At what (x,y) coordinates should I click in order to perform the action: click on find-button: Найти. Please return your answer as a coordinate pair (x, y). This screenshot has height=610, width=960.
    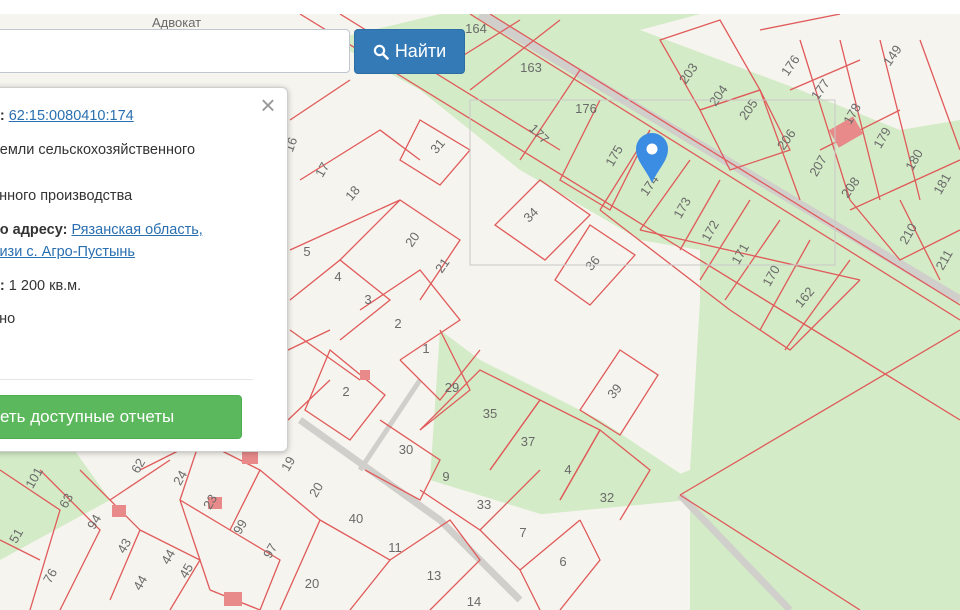
    Looking at the image, I should click on (409, 51).